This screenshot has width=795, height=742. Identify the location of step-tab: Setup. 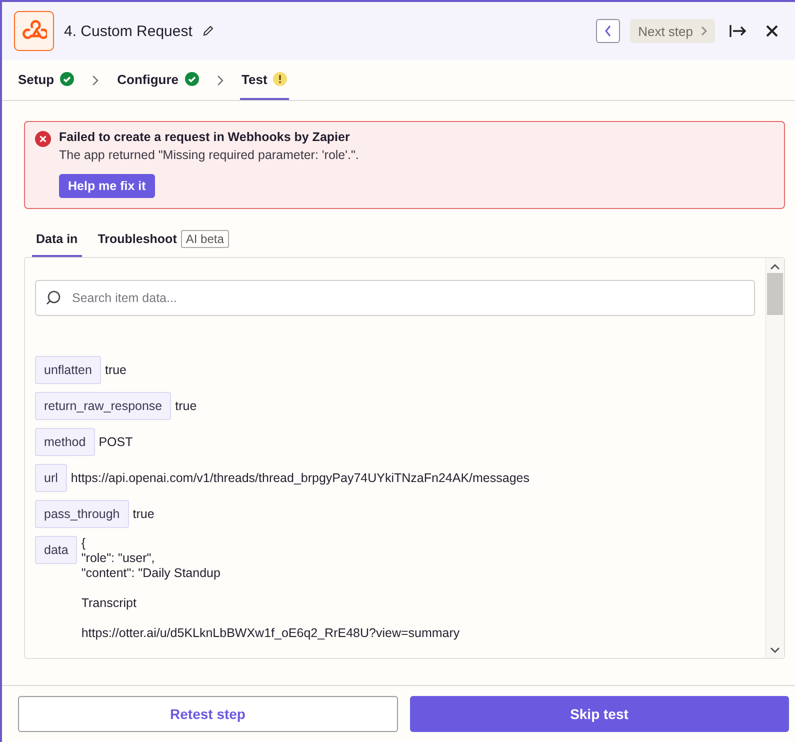
(46, 80).